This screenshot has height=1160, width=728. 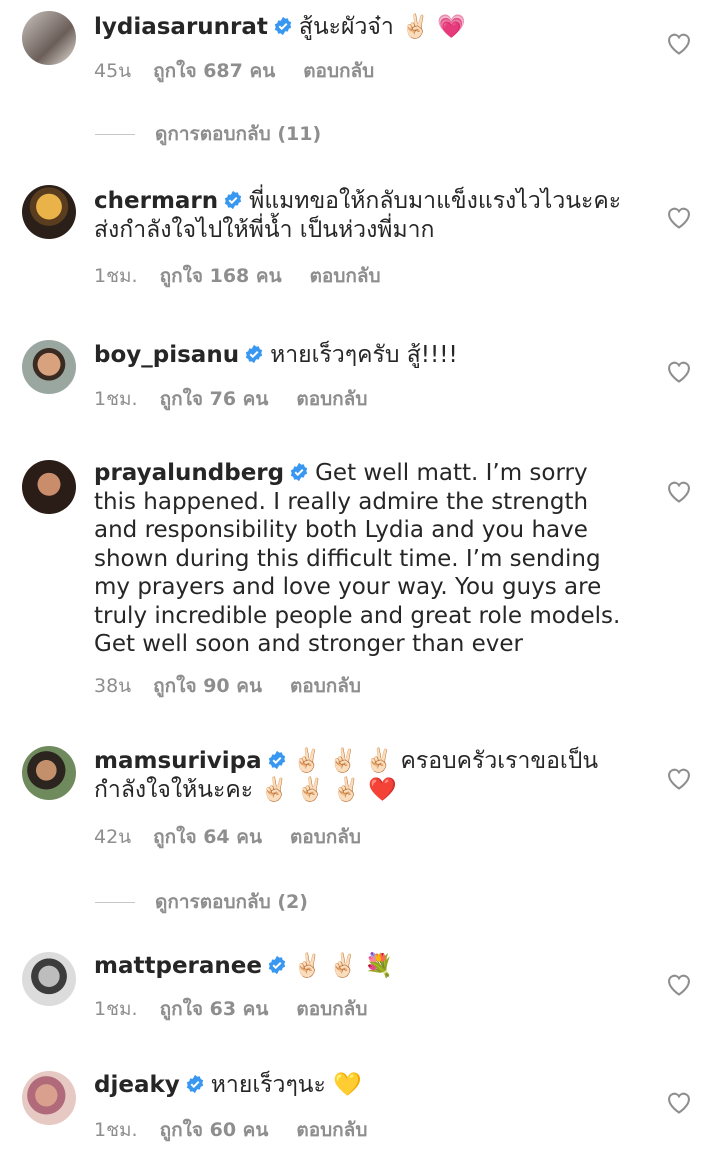 I want to click on comment-meta: 1ชม. ถูกใจ 63 คน ตอบกลับ, so click(x=241, y=1009).